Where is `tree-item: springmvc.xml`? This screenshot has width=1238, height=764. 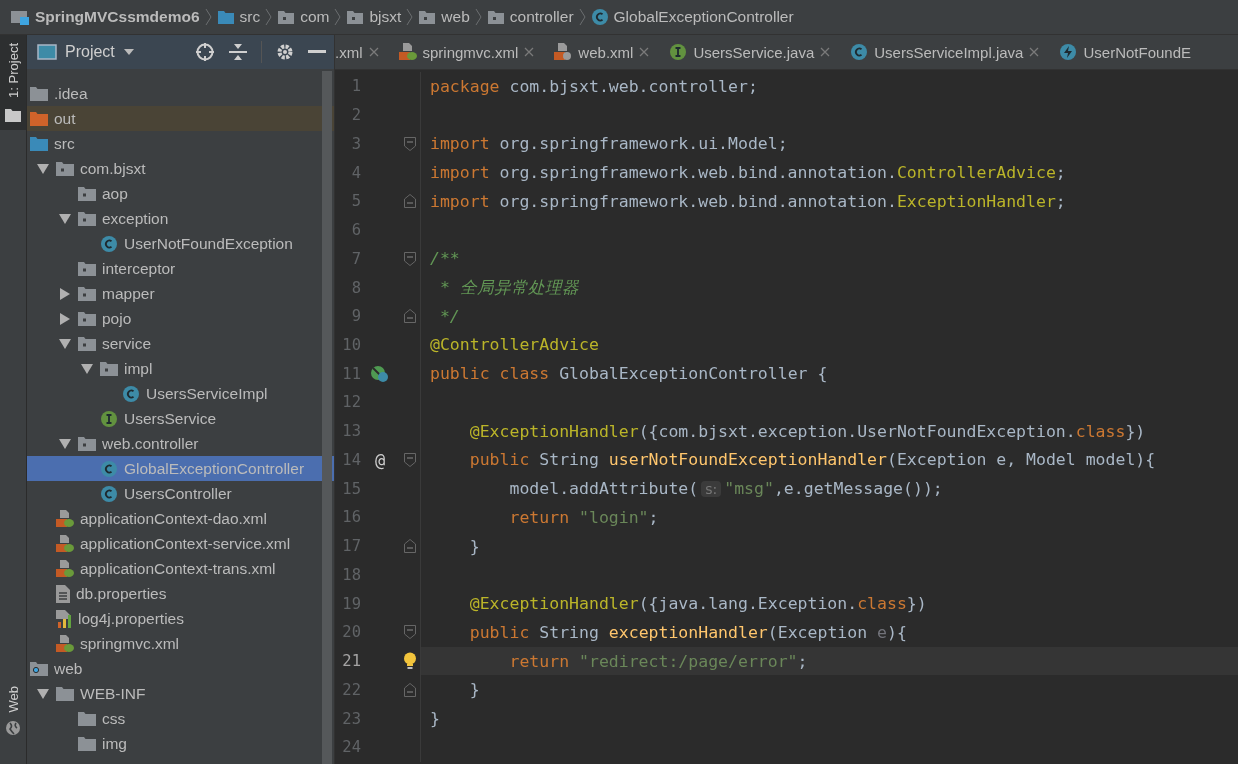 tree-item: springmvc.xml is located at coordinates (180, 643).